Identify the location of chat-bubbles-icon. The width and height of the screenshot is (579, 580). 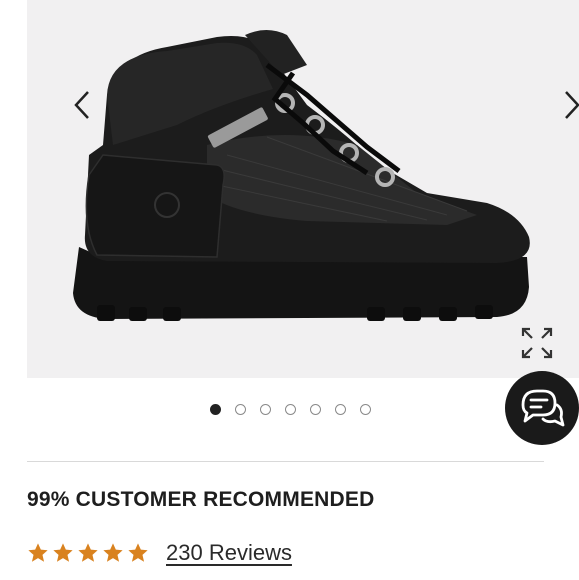
(543, 408).